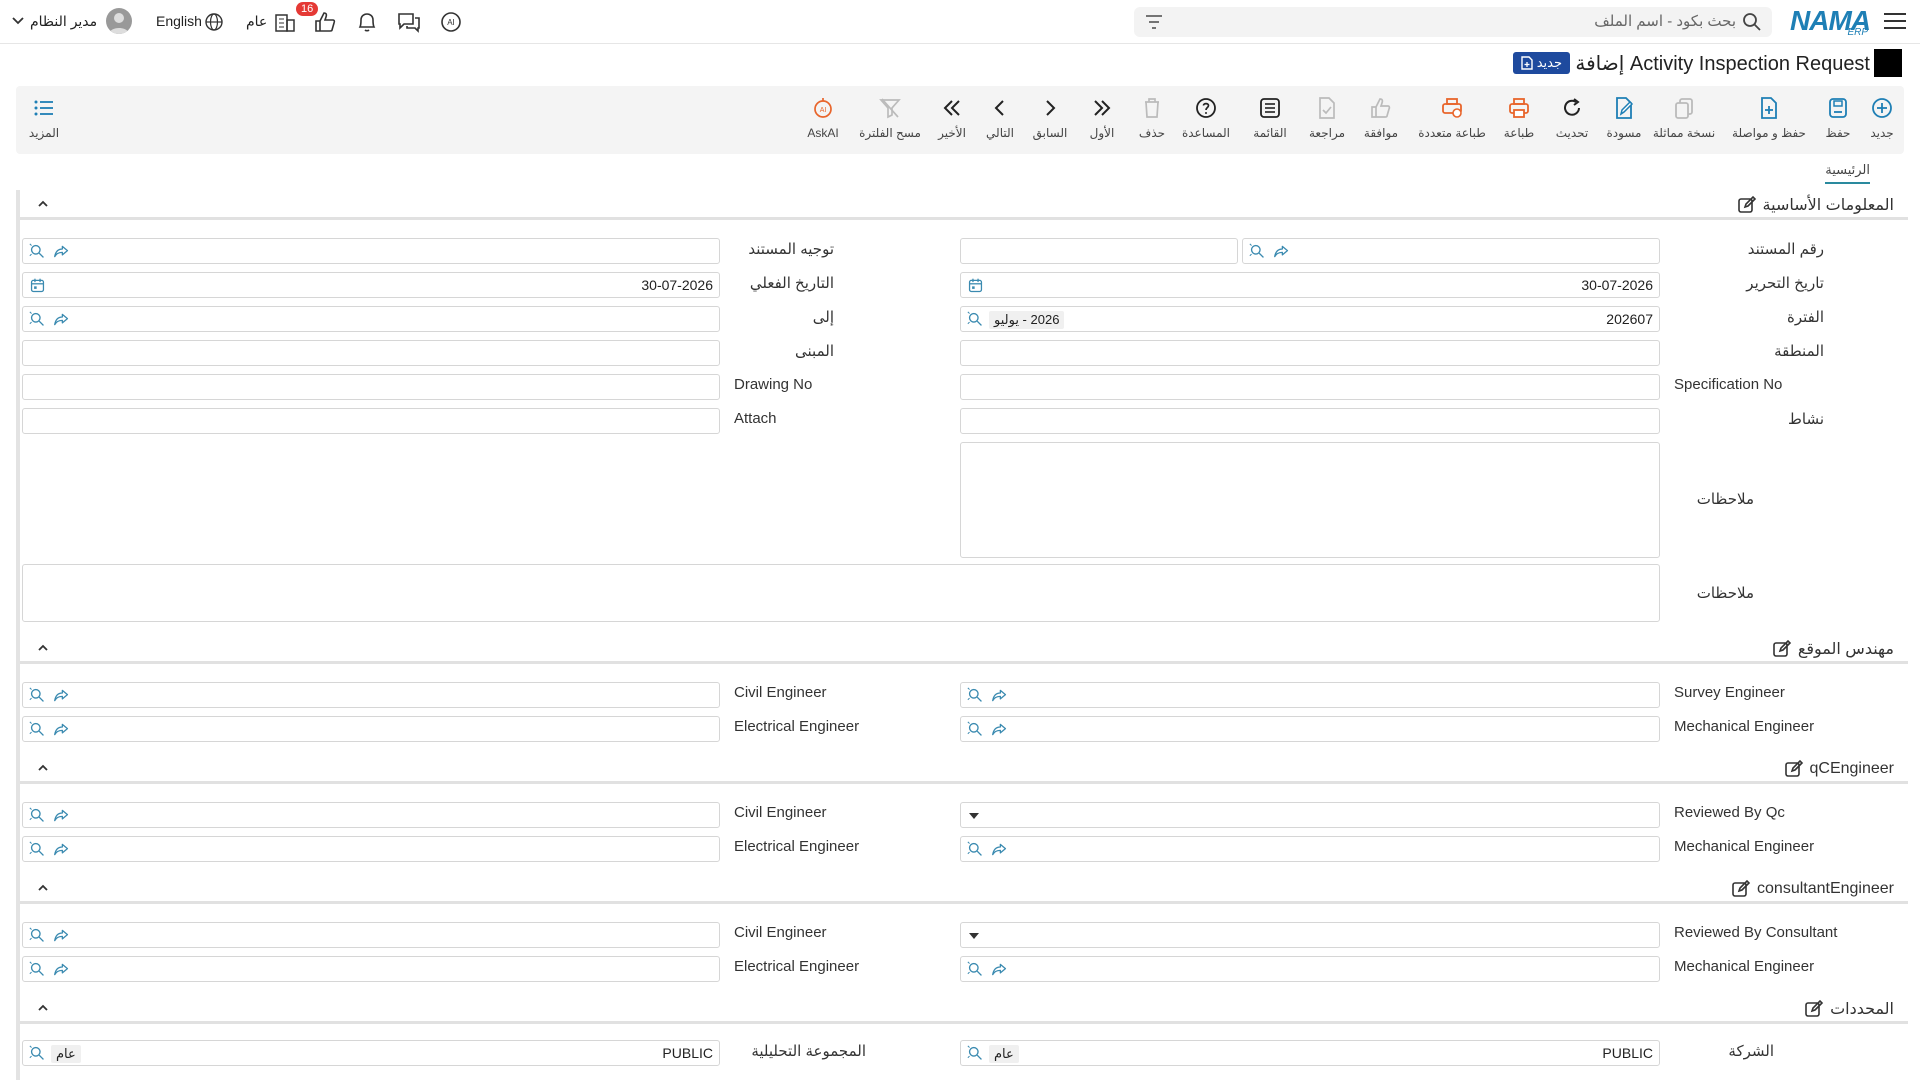 The width and height of the screenshot is (1920, 1080). I want to click on search-icon, so click(1752, 22).